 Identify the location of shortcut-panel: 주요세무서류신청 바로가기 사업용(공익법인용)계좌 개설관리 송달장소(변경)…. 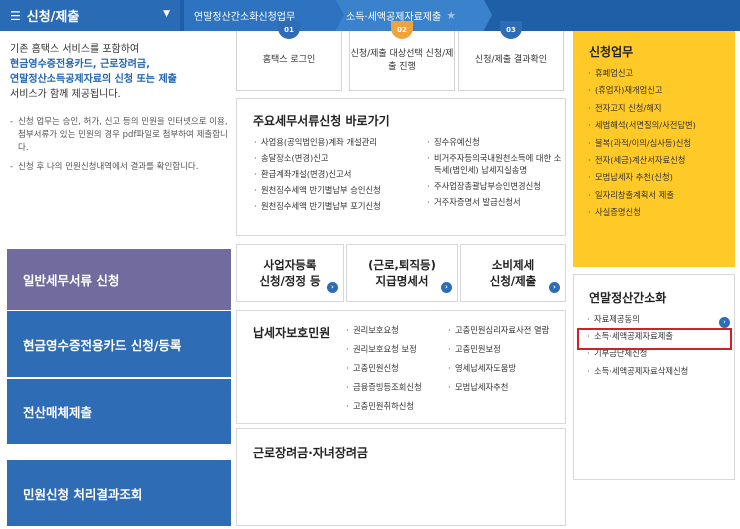
(401, 167).